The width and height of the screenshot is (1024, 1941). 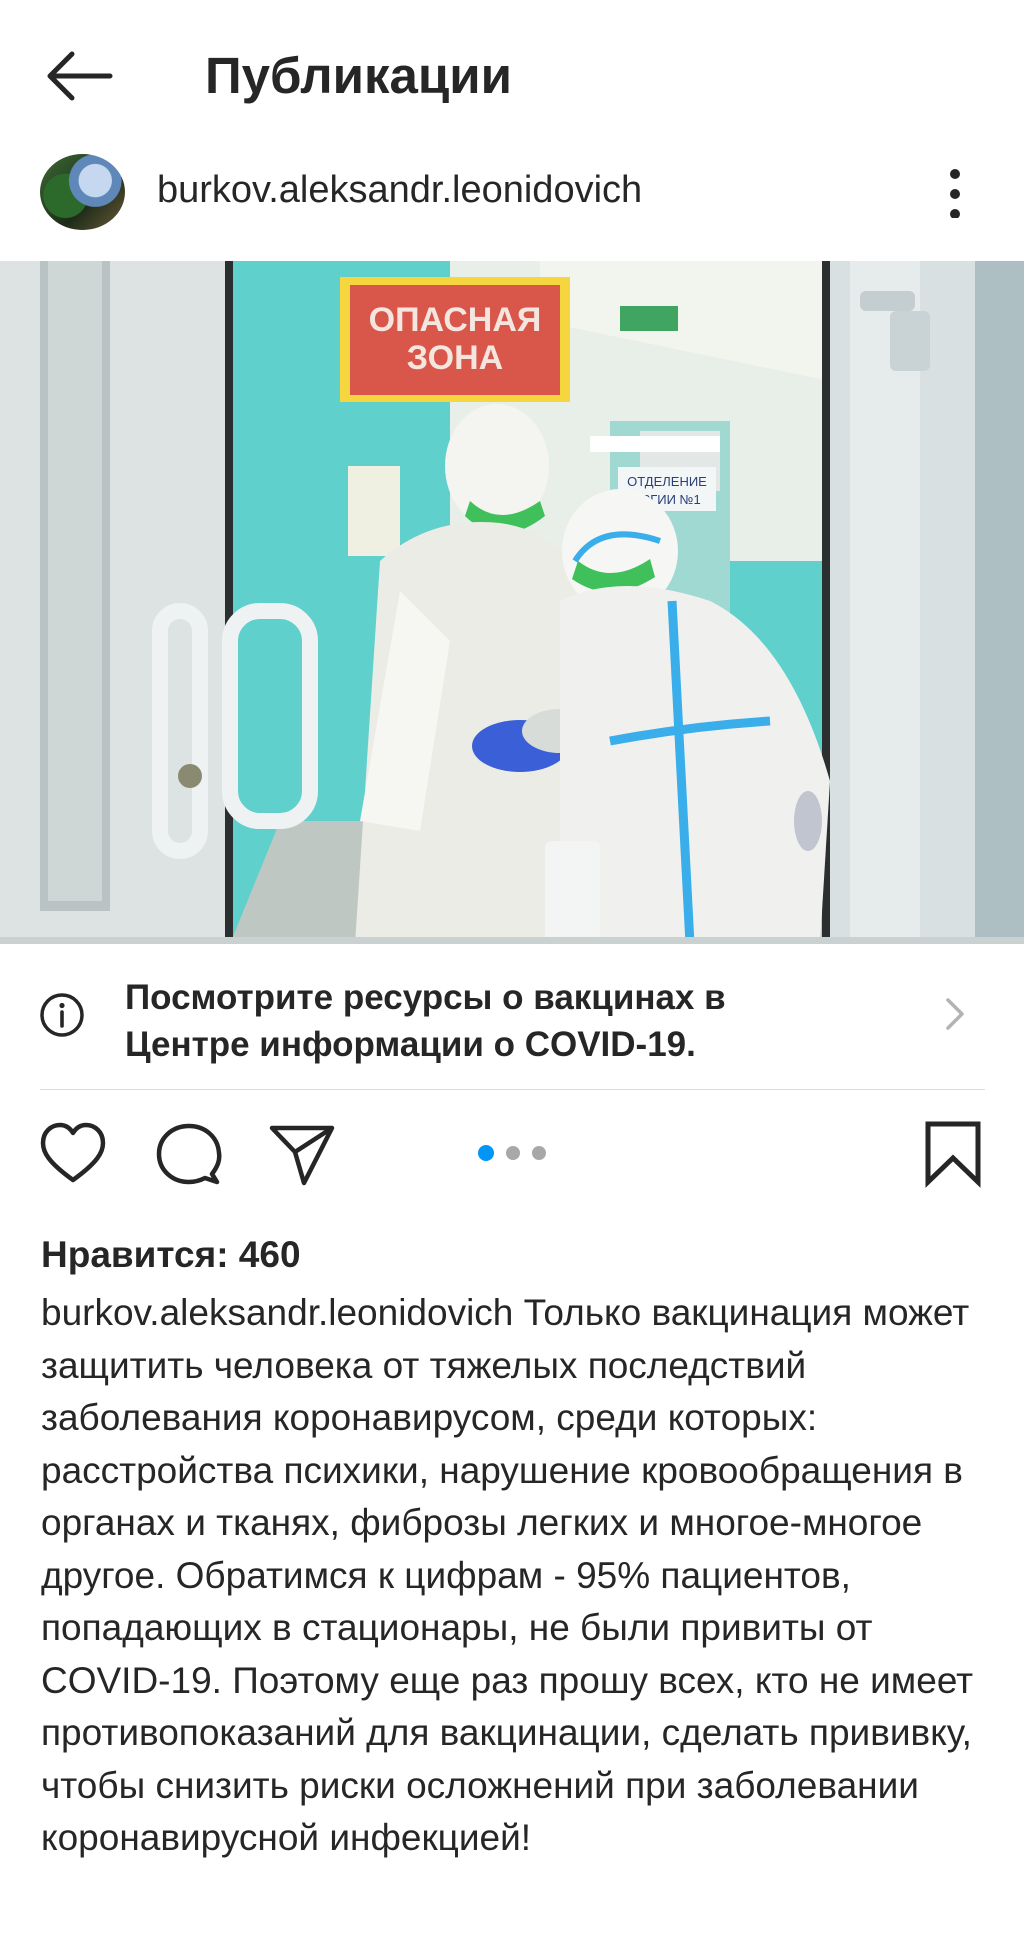 I want to click on carousel-dot-active, so click(x=486, y=1153).